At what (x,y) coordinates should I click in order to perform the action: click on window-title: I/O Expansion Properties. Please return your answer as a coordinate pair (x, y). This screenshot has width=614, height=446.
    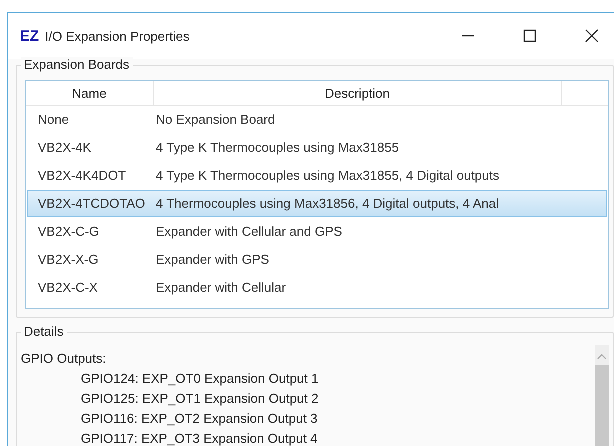
    Looking at the image, I should click on (117, 36).